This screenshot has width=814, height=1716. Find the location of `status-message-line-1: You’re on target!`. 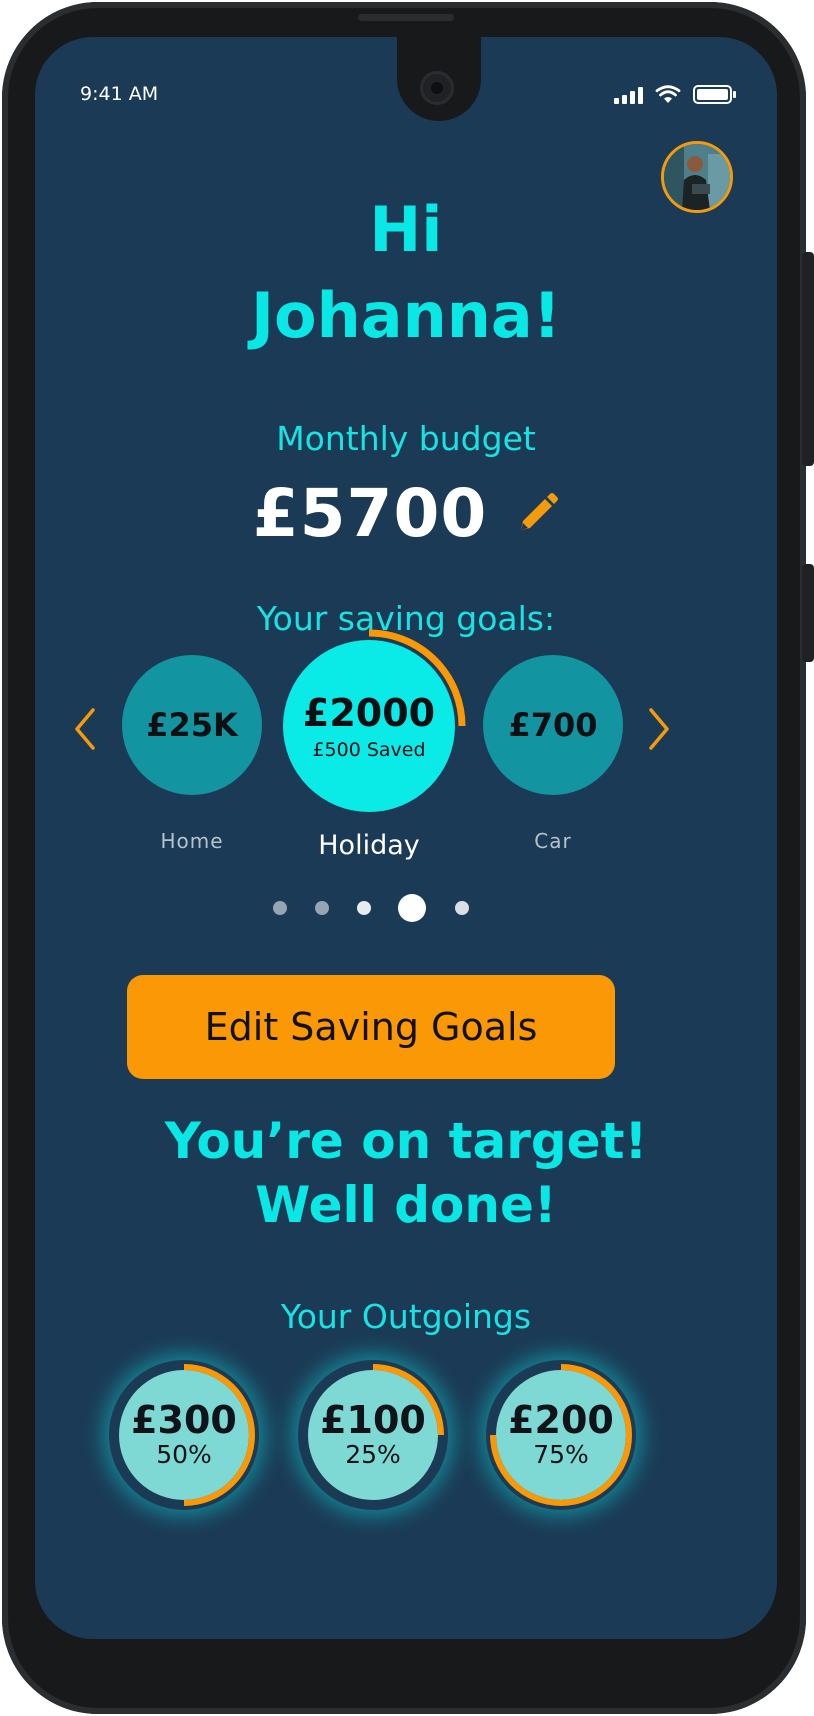

status-message-line-1: You’re on target! is located at coordinates (406, 1141).